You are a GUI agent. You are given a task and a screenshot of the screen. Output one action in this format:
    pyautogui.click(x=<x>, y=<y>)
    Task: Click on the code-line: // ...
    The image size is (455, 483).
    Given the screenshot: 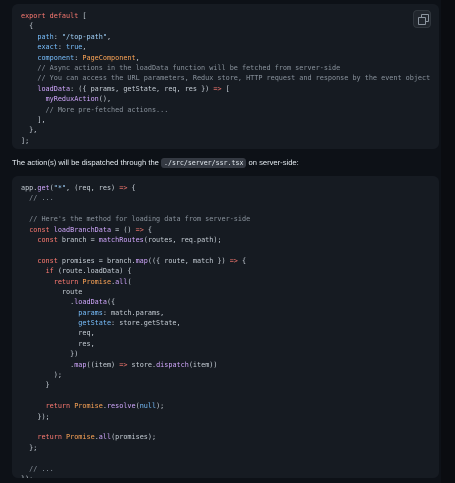 What is the action you would take?
    pyautogui.click(x=230, y=469)
    